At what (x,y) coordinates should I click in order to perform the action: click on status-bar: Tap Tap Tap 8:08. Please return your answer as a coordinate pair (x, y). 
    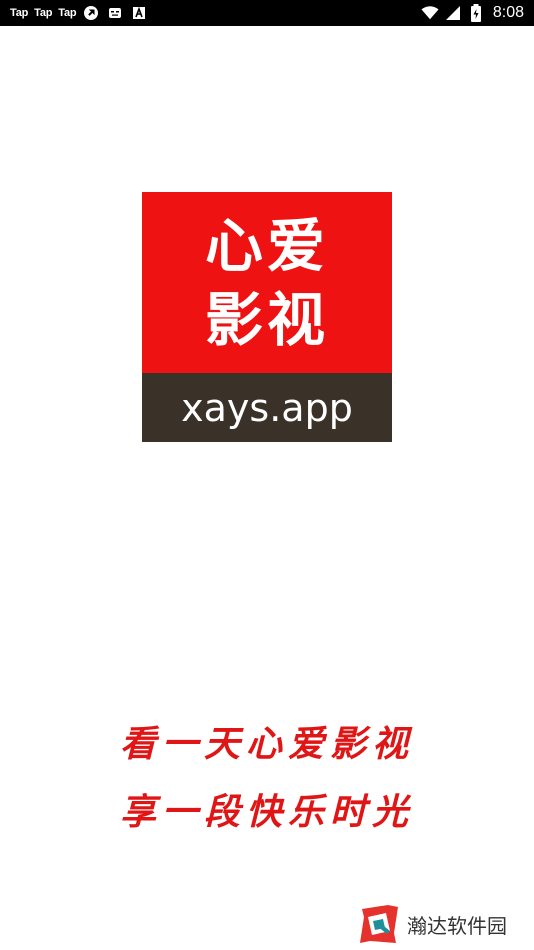
    Looking at the image, I should click on (267, 13).